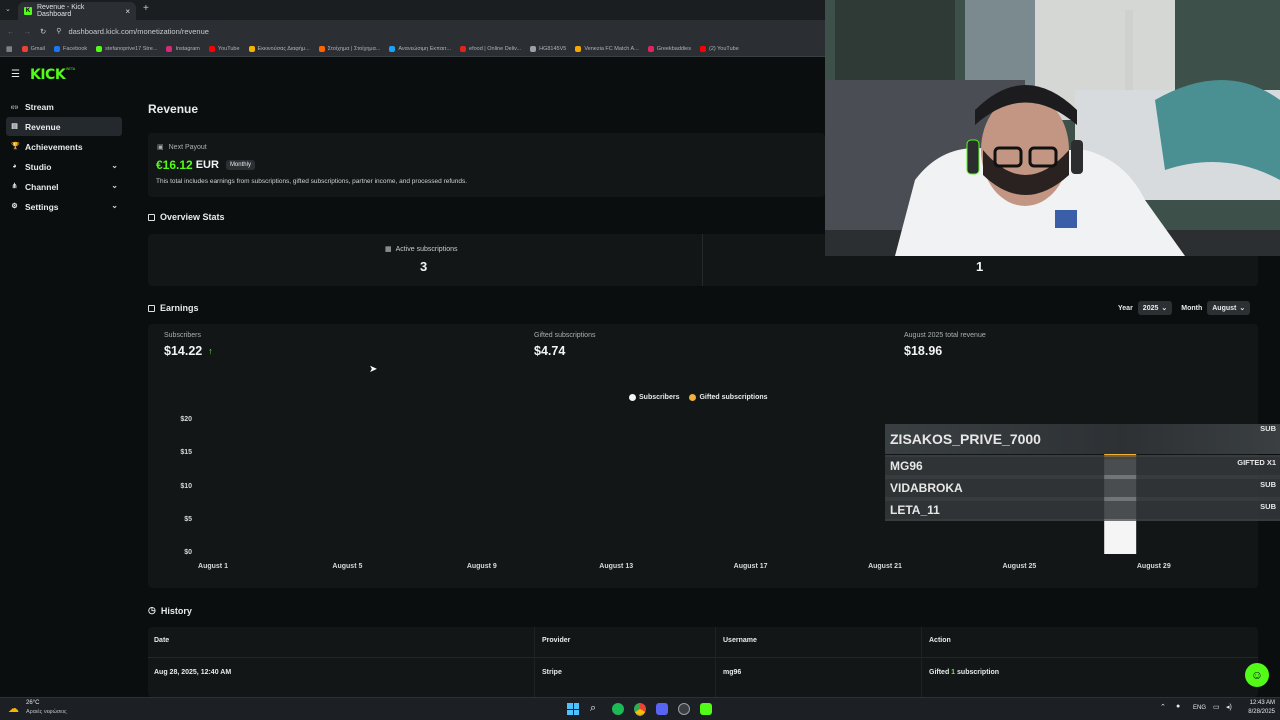 The width and height of the screenshot is (1280, 720). I want to click on alert-row: LETA_11 SUB, so click(1082, 510).